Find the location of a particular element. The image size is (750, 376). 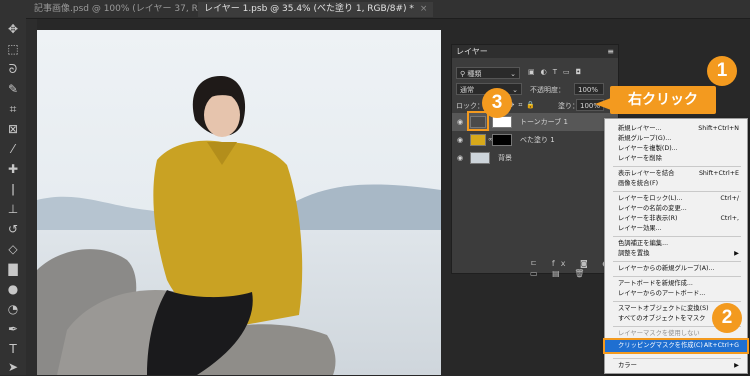

healing-brush-icon: ✚ is located at coordinates (13, 169).